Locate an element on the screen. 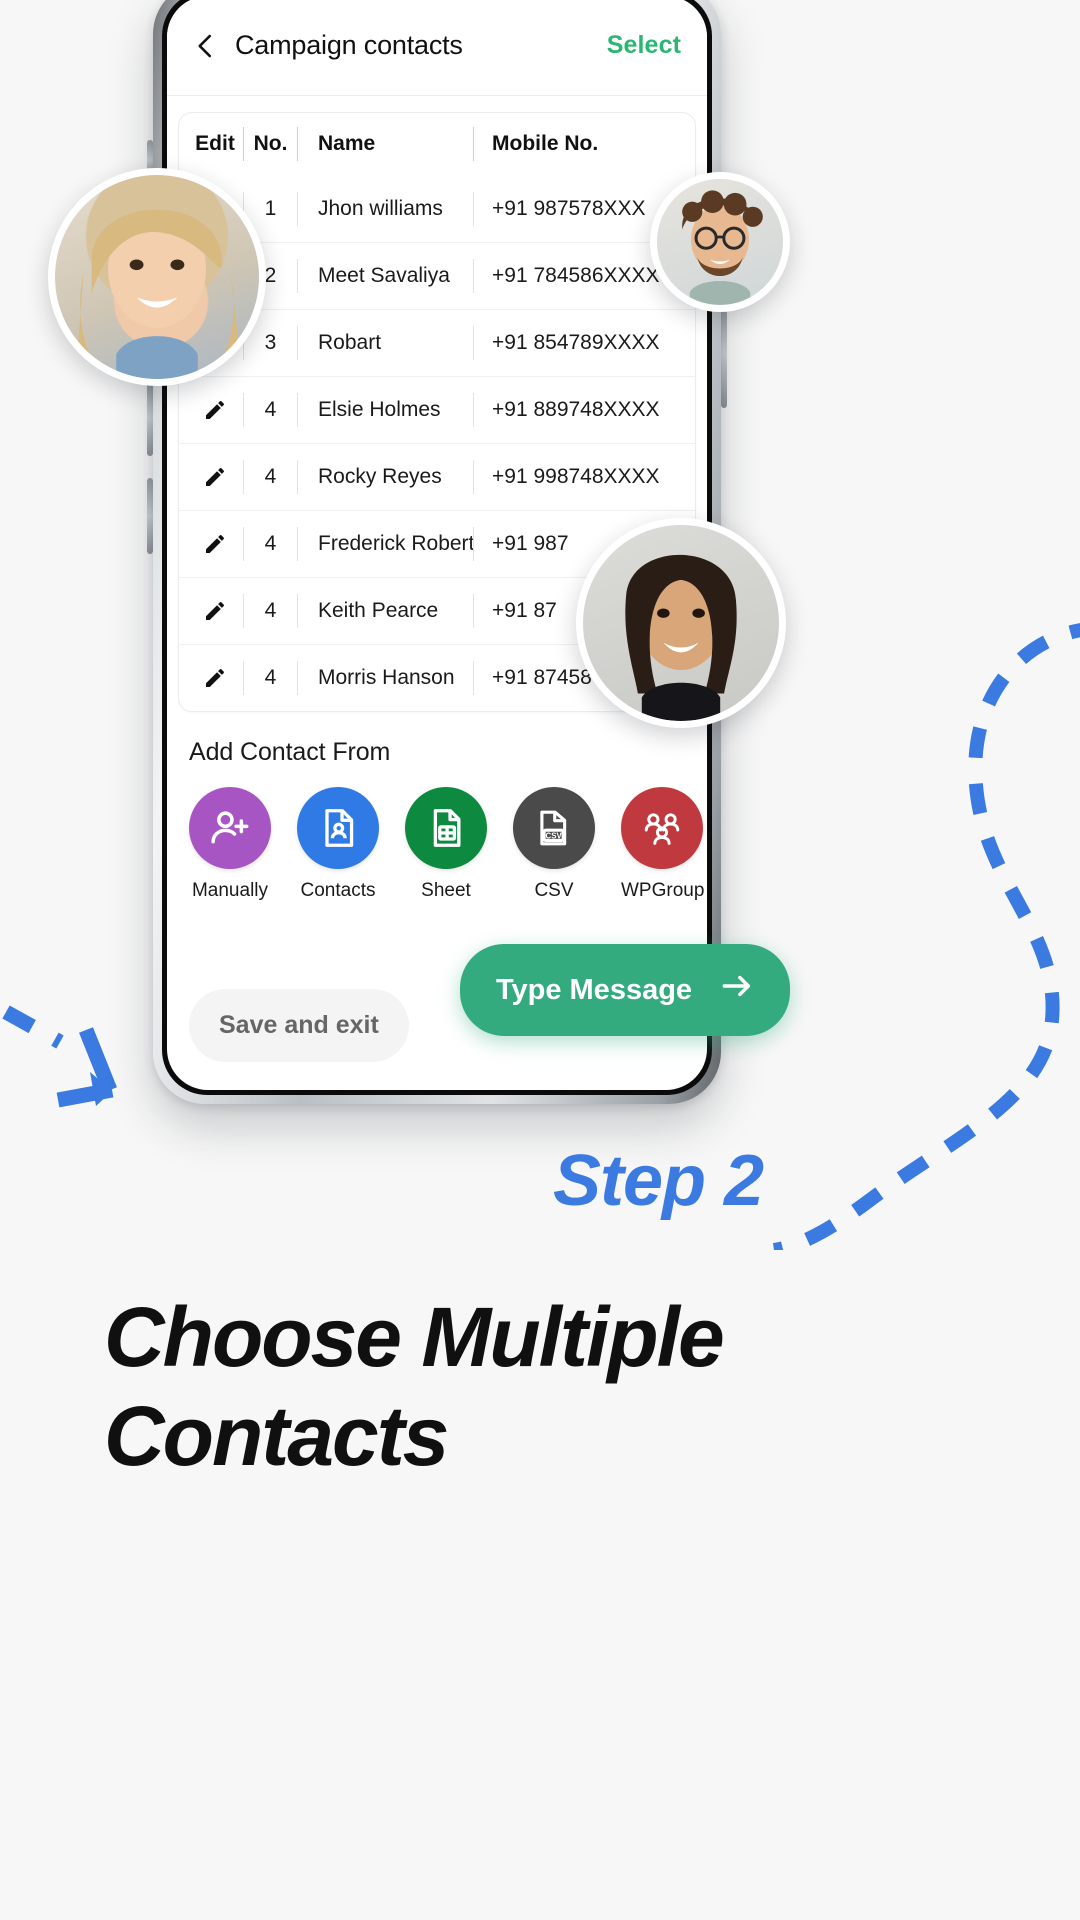 The width and height of the screenshot is (1080, 1920). contact-name: Elsie Holmes is located at coordinates (385, 410).